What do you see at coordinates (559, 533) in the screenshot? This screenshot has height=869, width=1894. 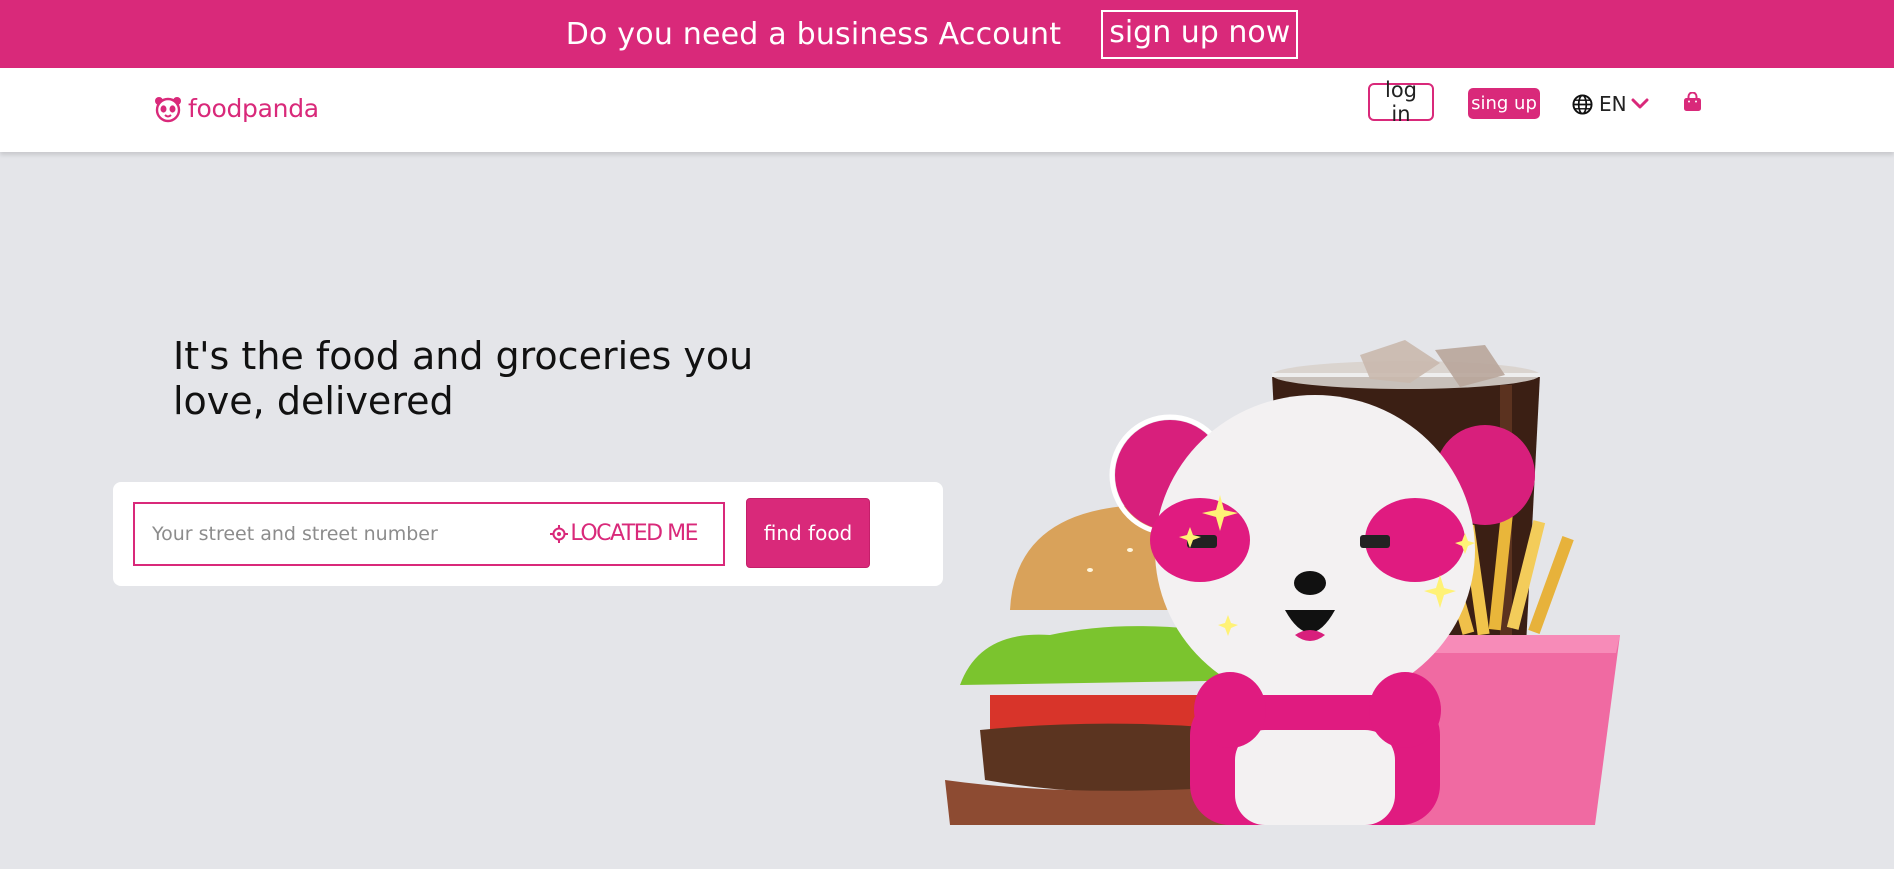 I see `crosshair-icon` at bounding box center [559, 533].